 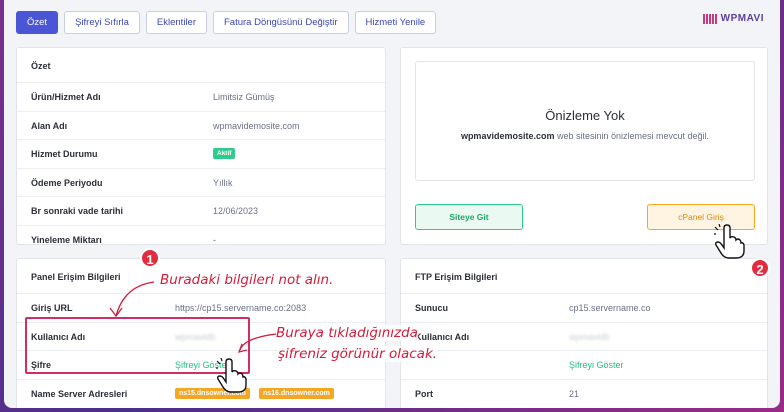 I want to click on note-take-notes: Buradaki bilgileri not alın., so click(x=247, y=280).